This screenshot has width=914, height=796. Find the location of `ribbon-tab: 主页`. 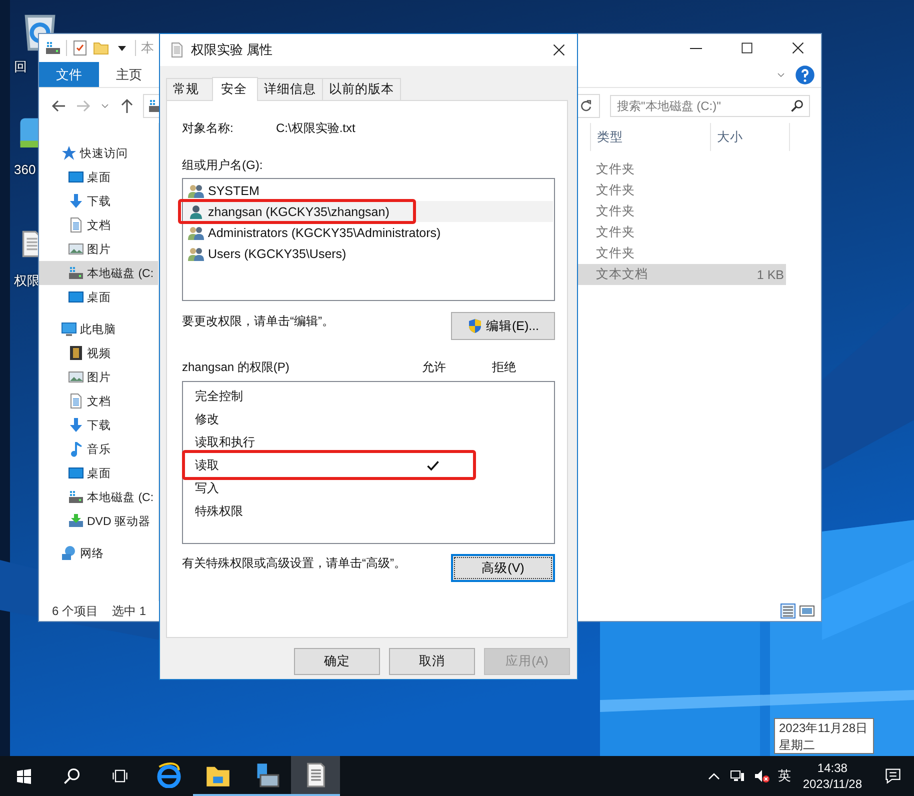

ribbon-tab: 主页 is located at coordinates (129, 74).